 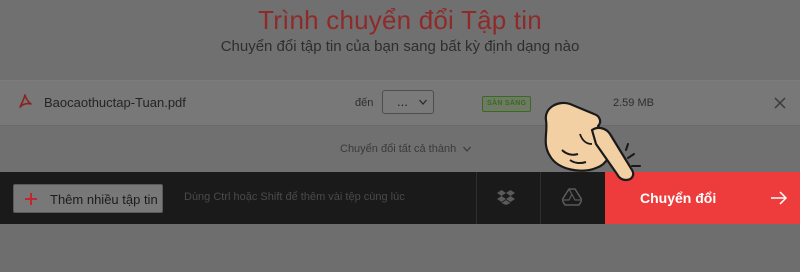 I want to click on add-files-label: Thêm nhiều tập tin, so click(x=104, y=199).